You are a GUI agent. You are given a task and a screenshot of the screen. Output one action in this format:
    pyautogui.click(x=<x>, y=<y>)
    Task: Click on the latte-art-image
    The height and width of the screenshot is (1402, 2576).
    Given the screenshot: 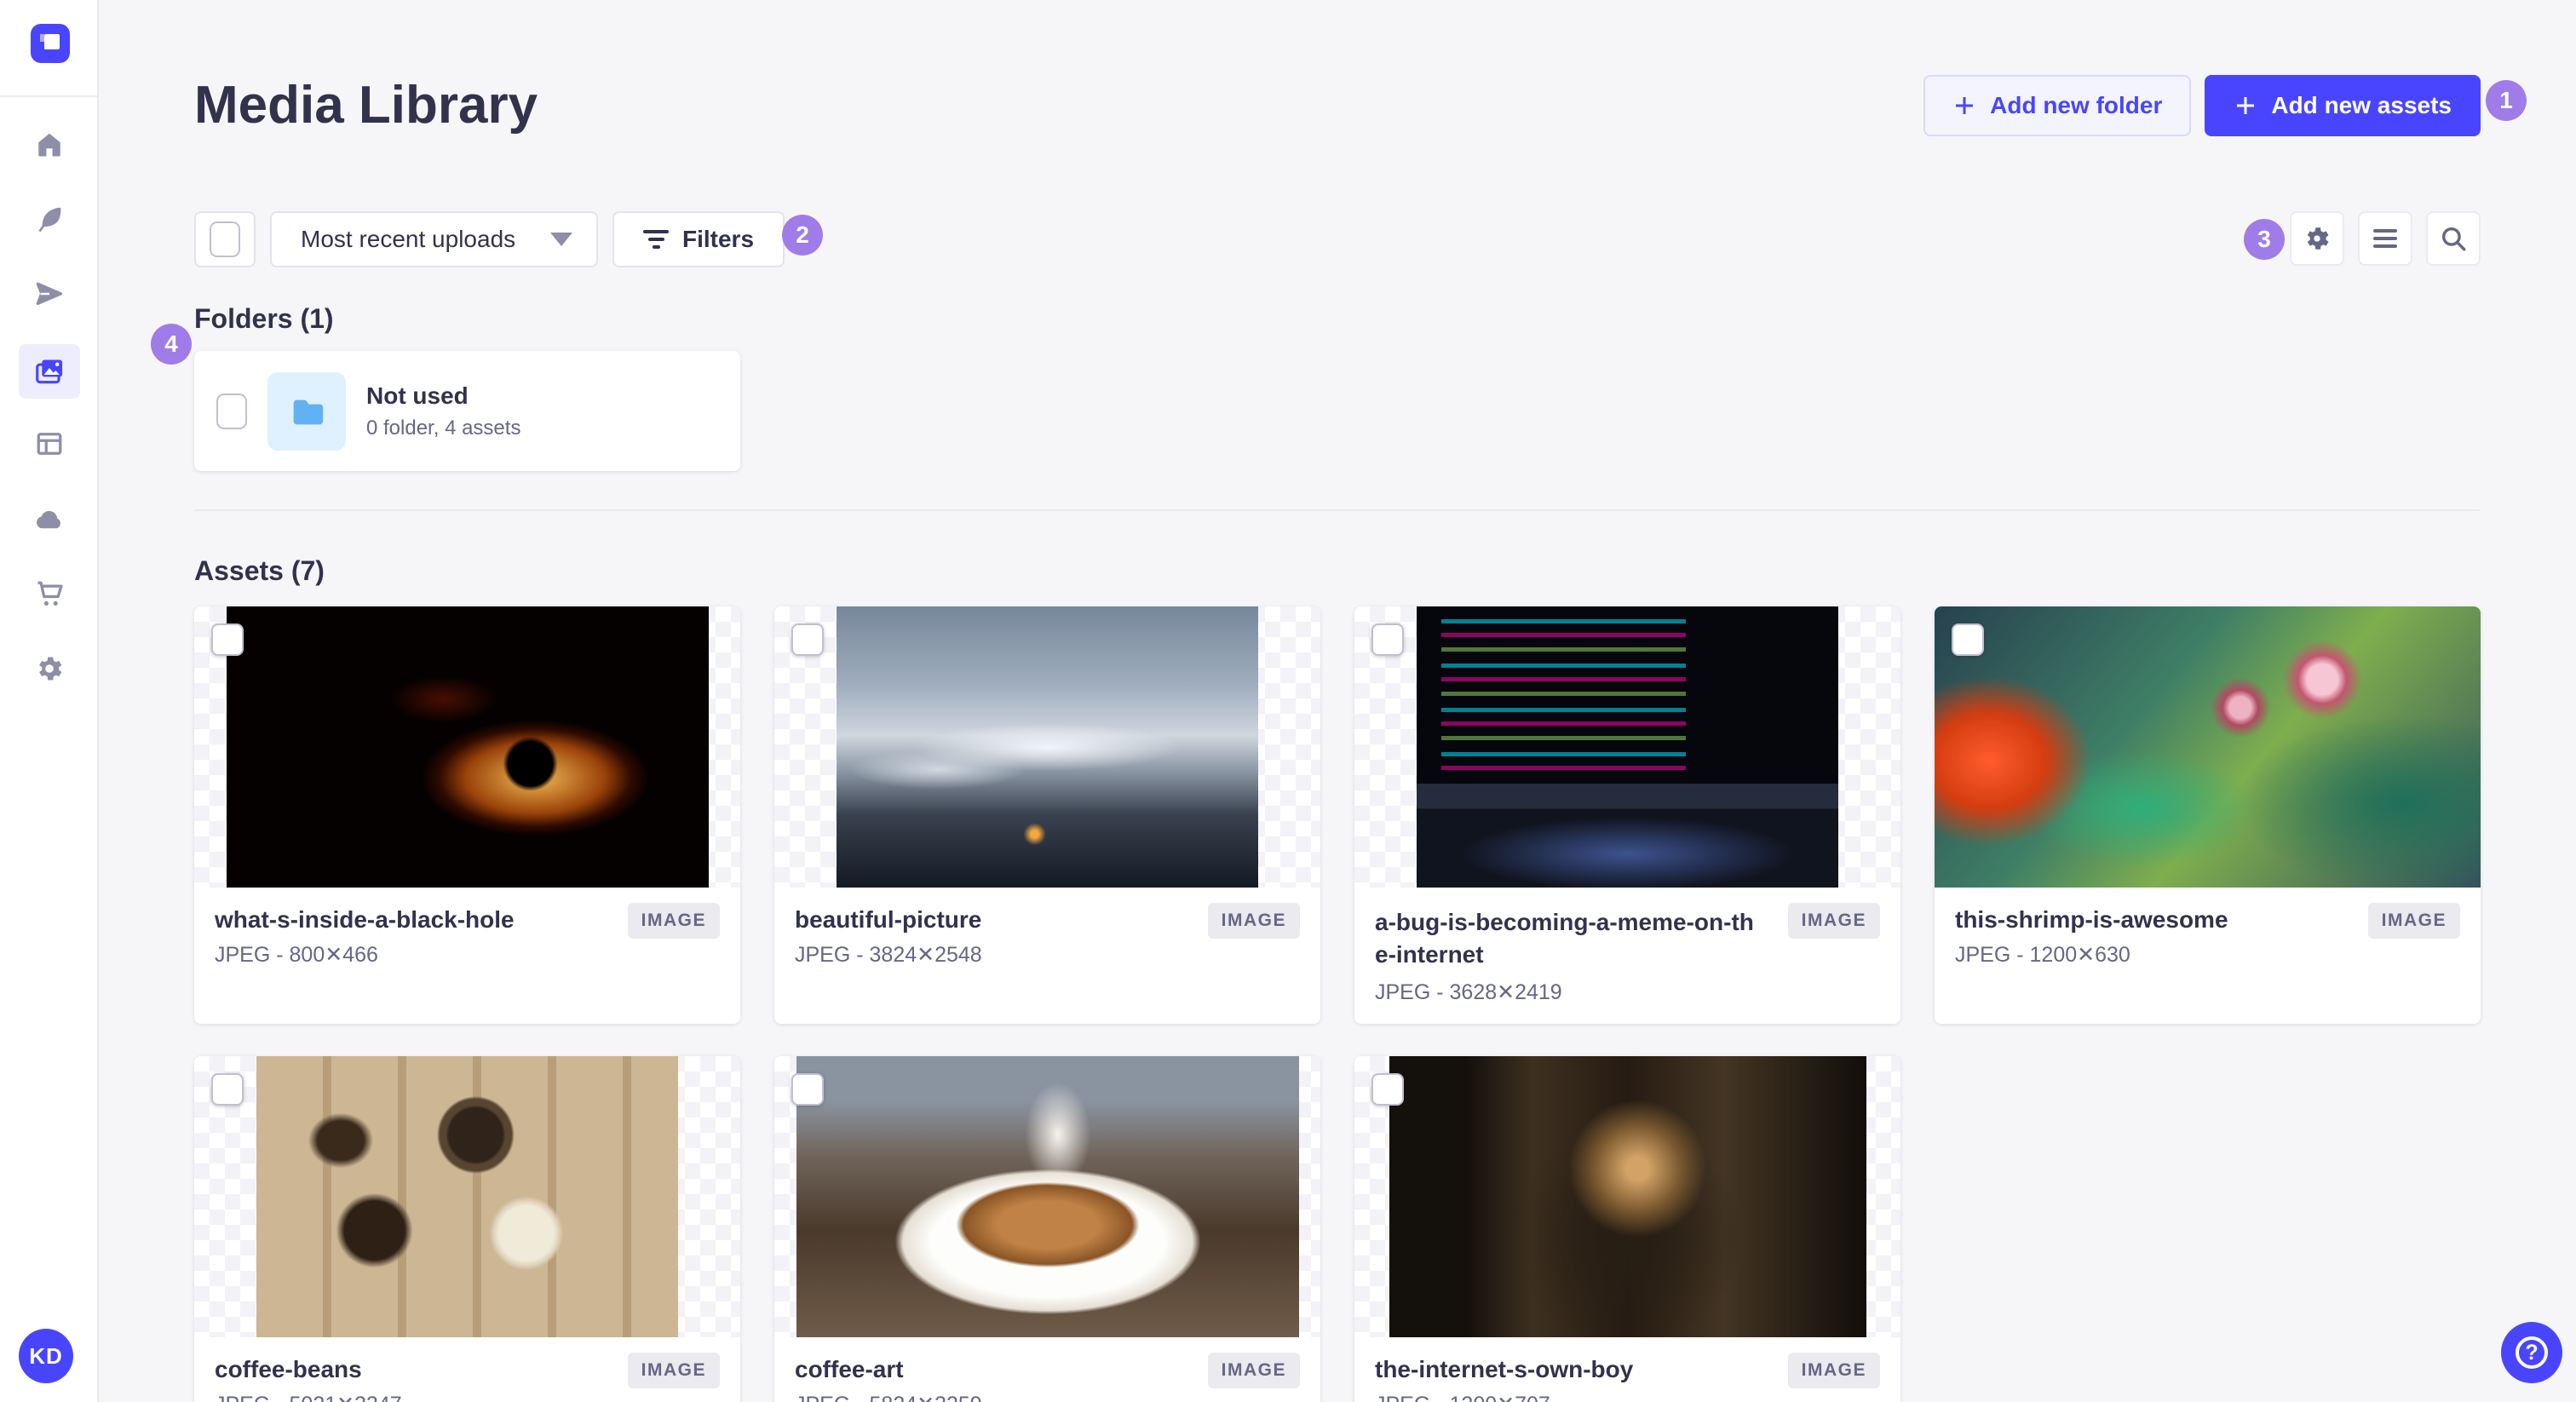 What is the action you would take?
    pyautogui.click(x=1048, y=1196)
    